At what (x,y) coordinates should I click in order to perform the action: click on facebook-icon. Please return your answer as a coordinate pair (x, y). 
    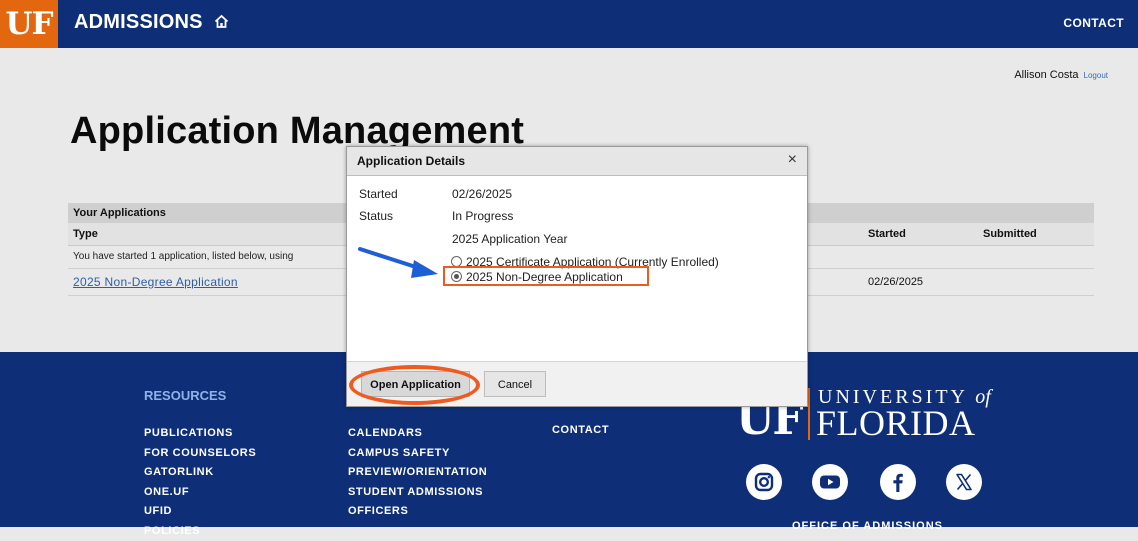
    Looking at the image, I should click on (898, 482).